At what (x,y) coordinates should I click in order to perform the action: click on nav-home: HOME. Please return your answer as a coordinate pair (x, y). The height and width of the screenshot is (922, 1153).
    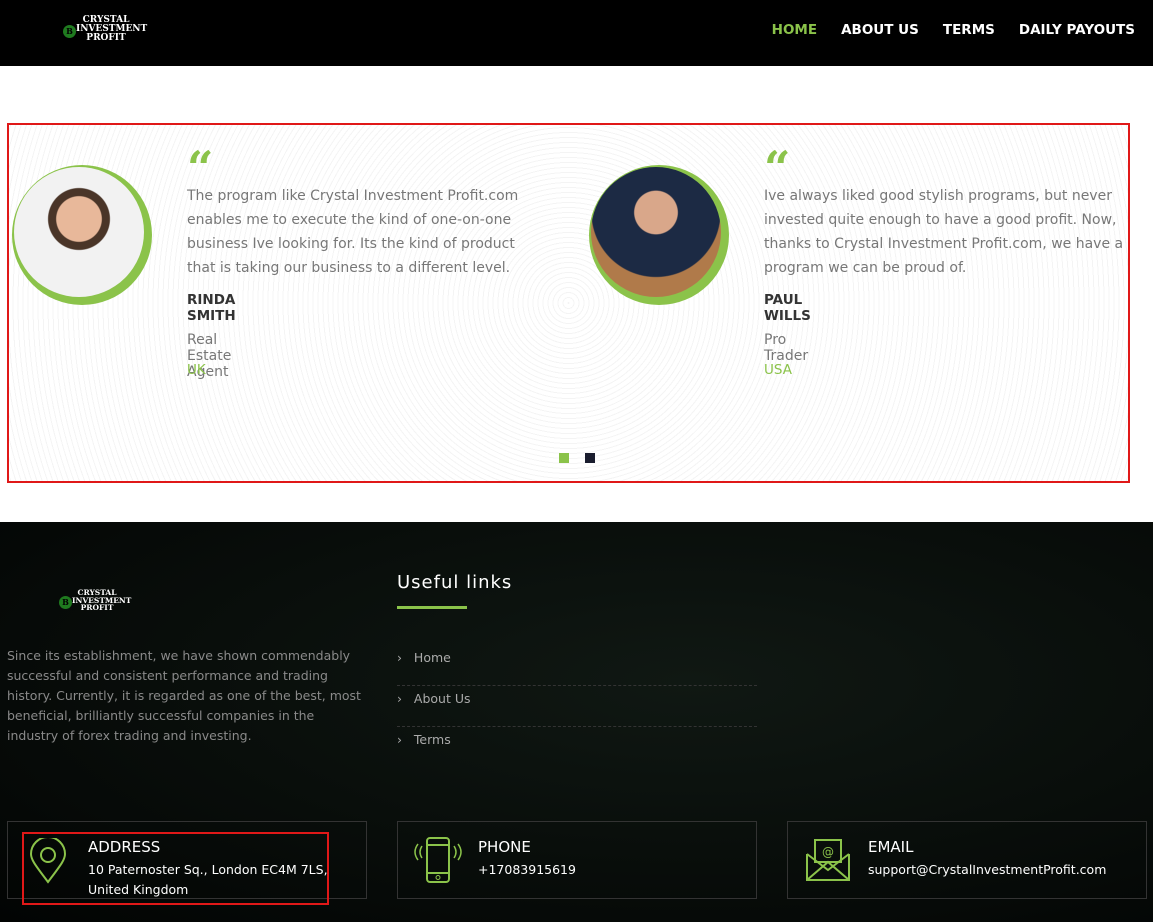
    Looking at the image, I should click on (794, 30).